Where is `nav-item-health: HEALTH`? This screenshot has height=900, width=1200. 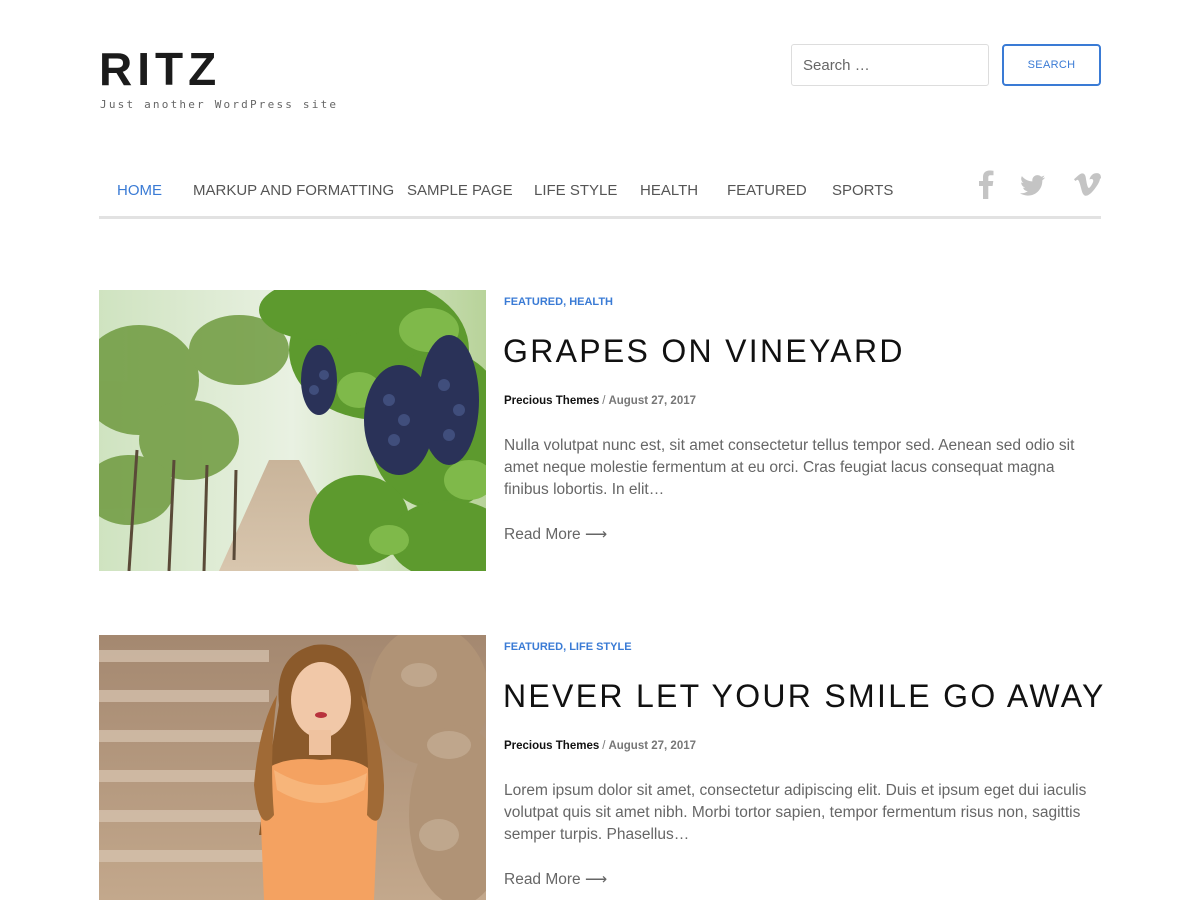
nav-item-health: HEALTH is located at coordinates (669, 190).